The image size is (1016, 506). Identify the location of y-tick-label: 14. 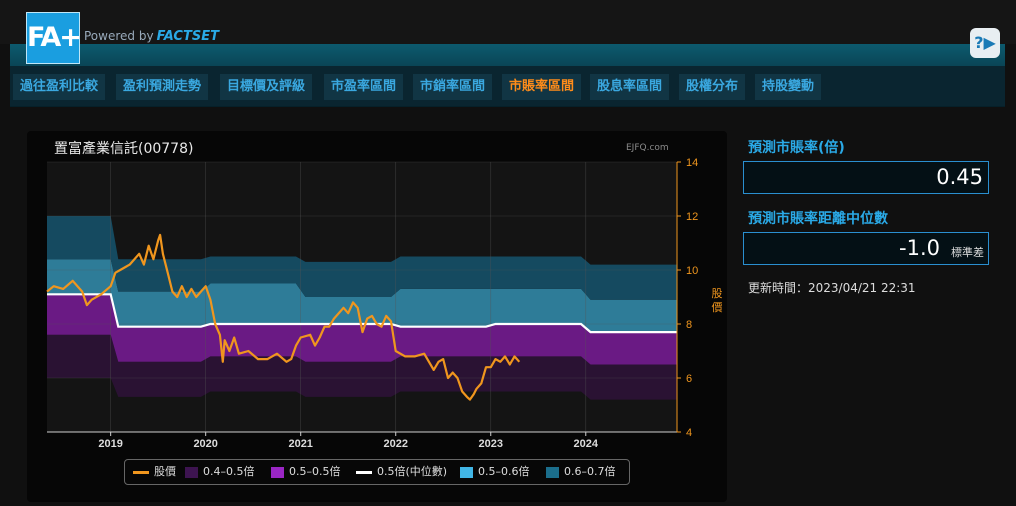
(692, 163).